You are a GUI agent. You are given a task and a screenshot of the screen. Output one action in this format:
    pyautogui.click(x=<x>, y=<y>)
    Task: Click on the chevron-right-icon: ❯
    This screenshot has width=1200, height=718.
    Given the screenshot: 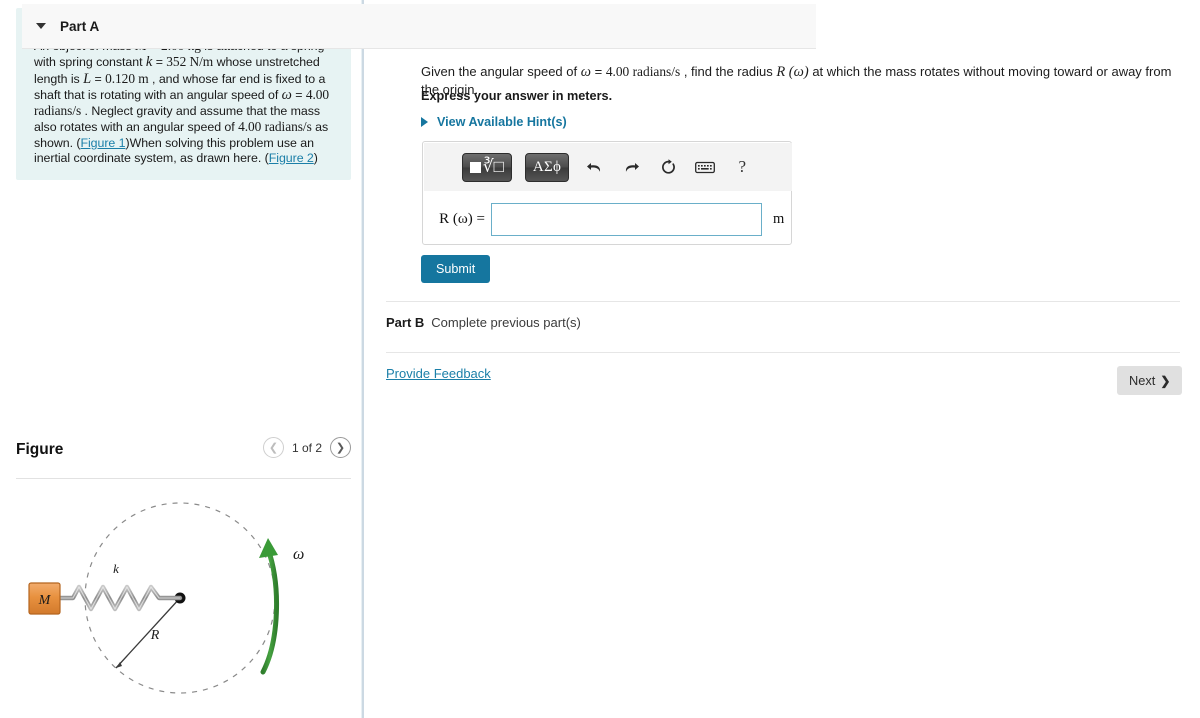 What is the action you would take?
    pyautogui.click(x=1165, y=380)
    